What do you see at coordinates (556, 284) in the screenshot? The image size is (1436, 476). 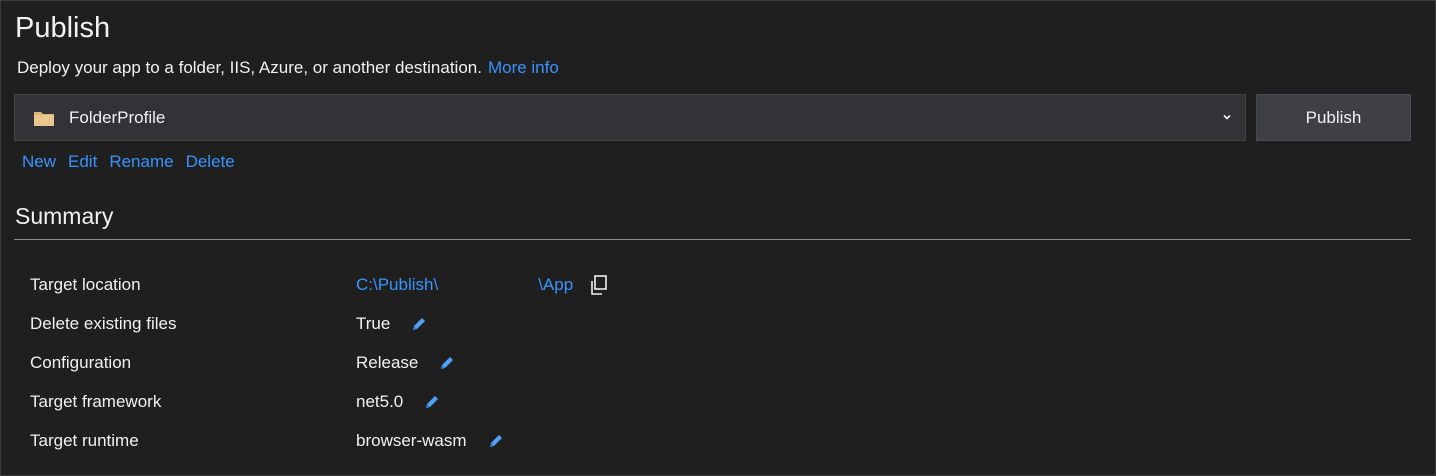 I see `target-location-suffix: \App` at bounding box center [556, 284].